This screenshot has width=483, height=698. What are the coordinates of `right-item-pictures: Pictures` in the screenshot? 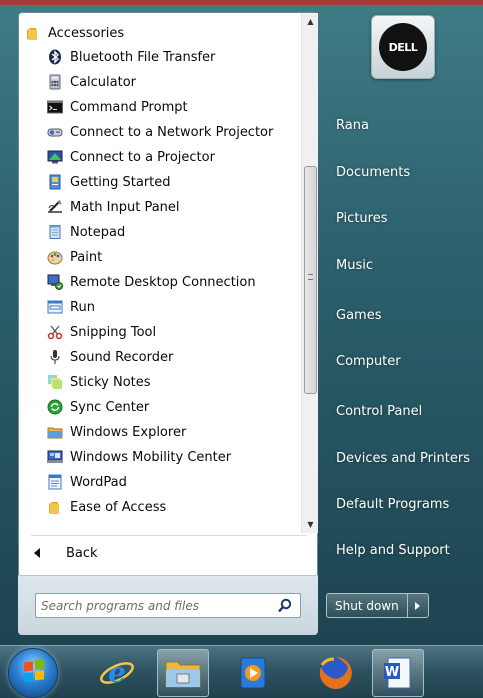 It's located at (401, 218).